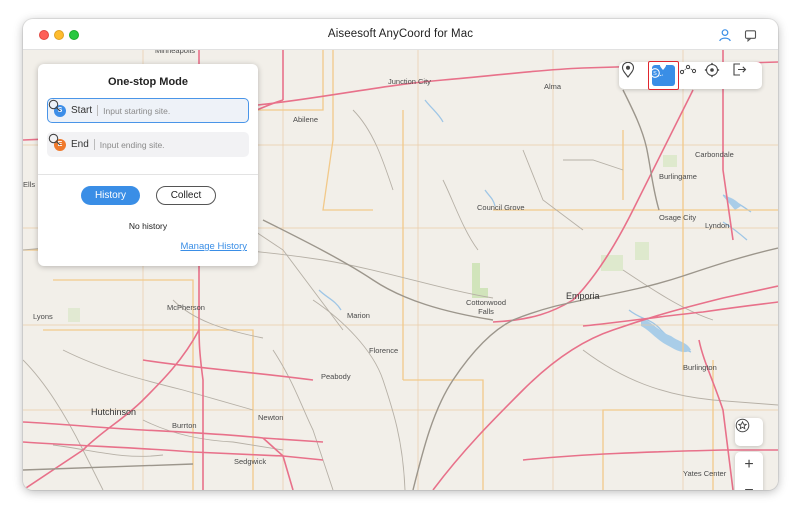 The image size is (800, 515). I want to click on map-label-burlington: Burlington, so click(700, 367).